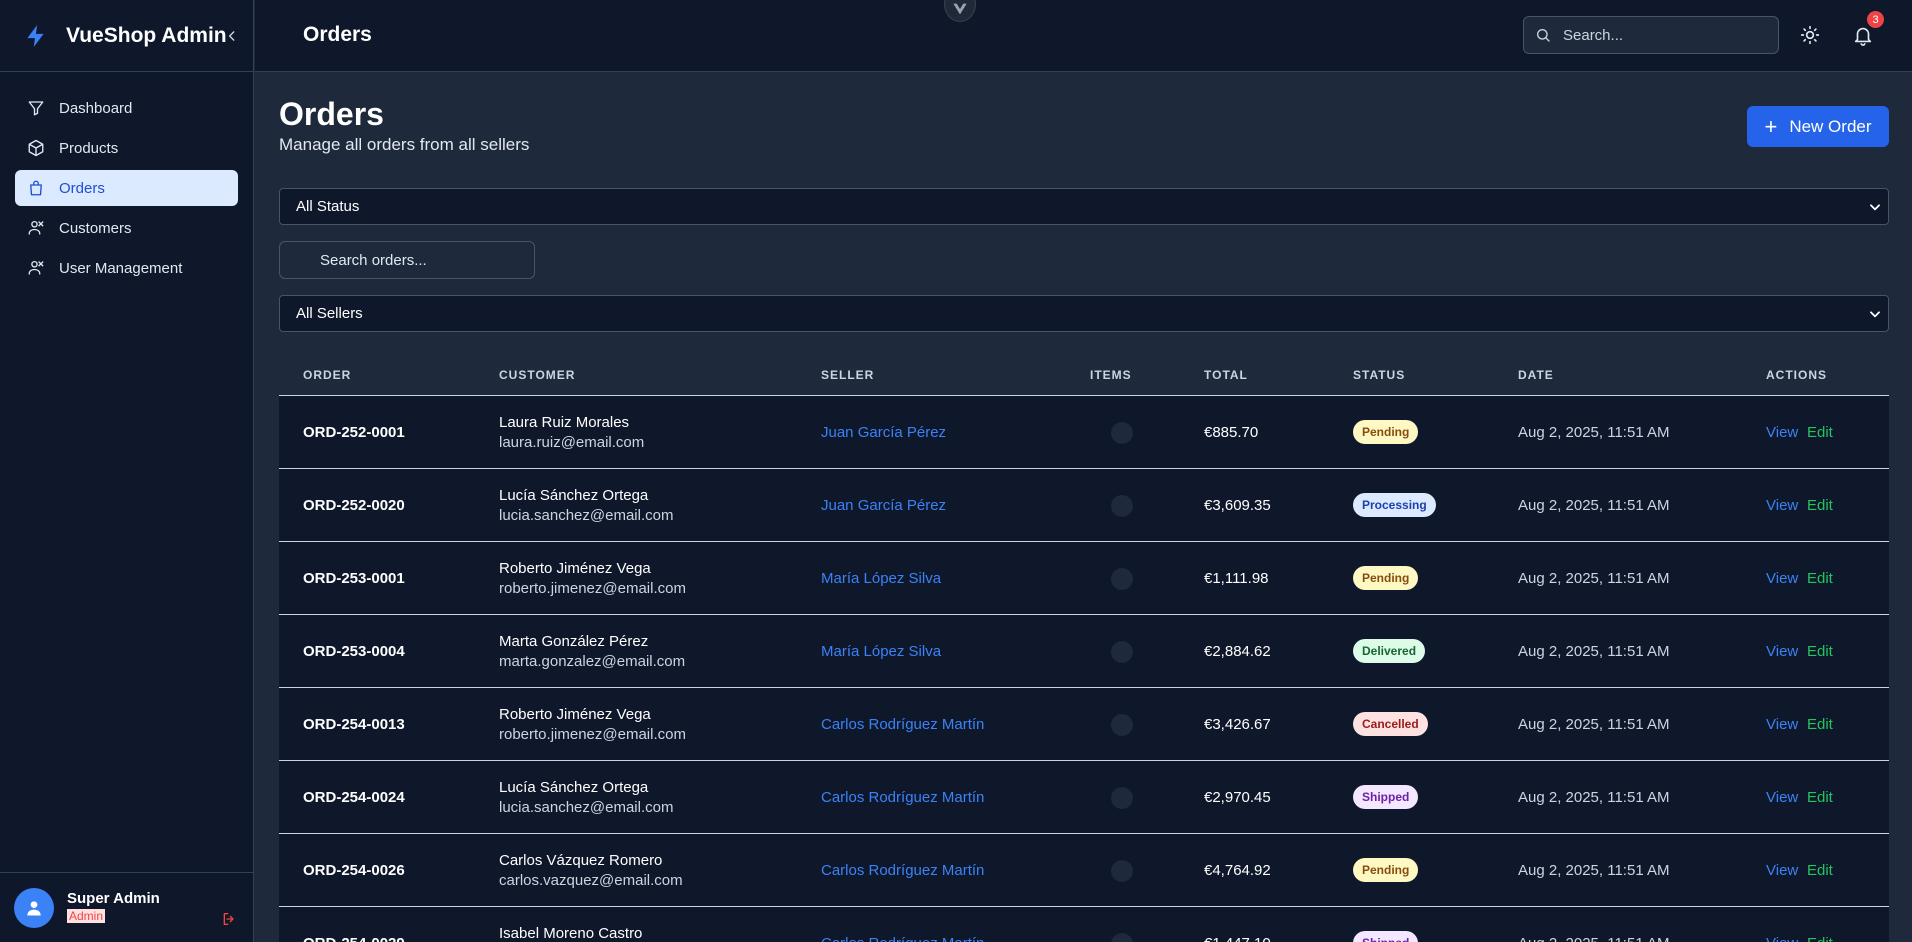 This screenshot has width=1912, height=942. I want to click on column-header: ITEMS, so click(1111, 375).